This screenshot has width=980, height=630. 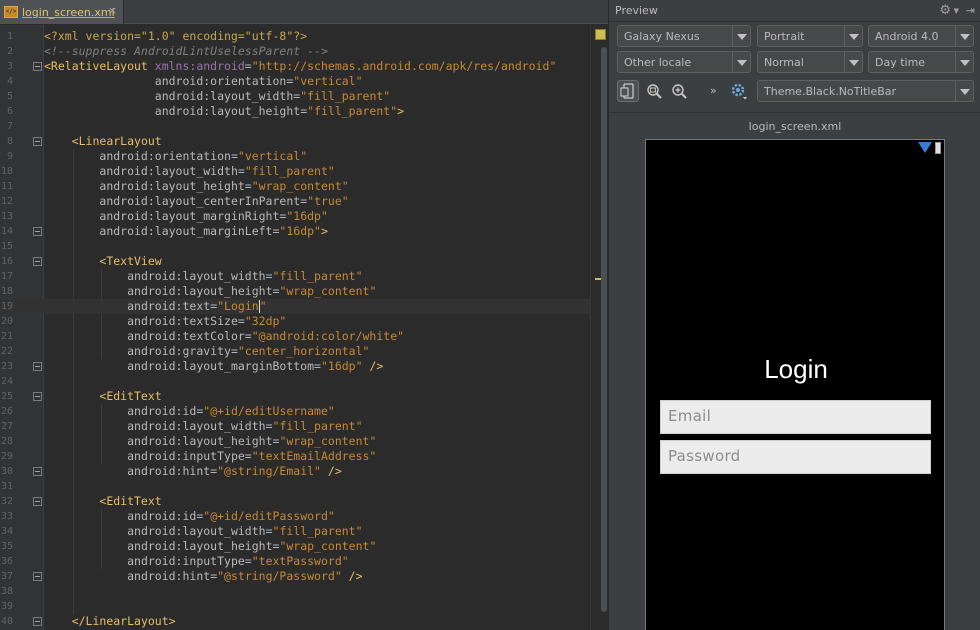 What do you see at coordinates (295, 276) in the screenshot?
I see `code-line: 17 android:layout_width="fill_parent"` at bounding box center [295, 276].